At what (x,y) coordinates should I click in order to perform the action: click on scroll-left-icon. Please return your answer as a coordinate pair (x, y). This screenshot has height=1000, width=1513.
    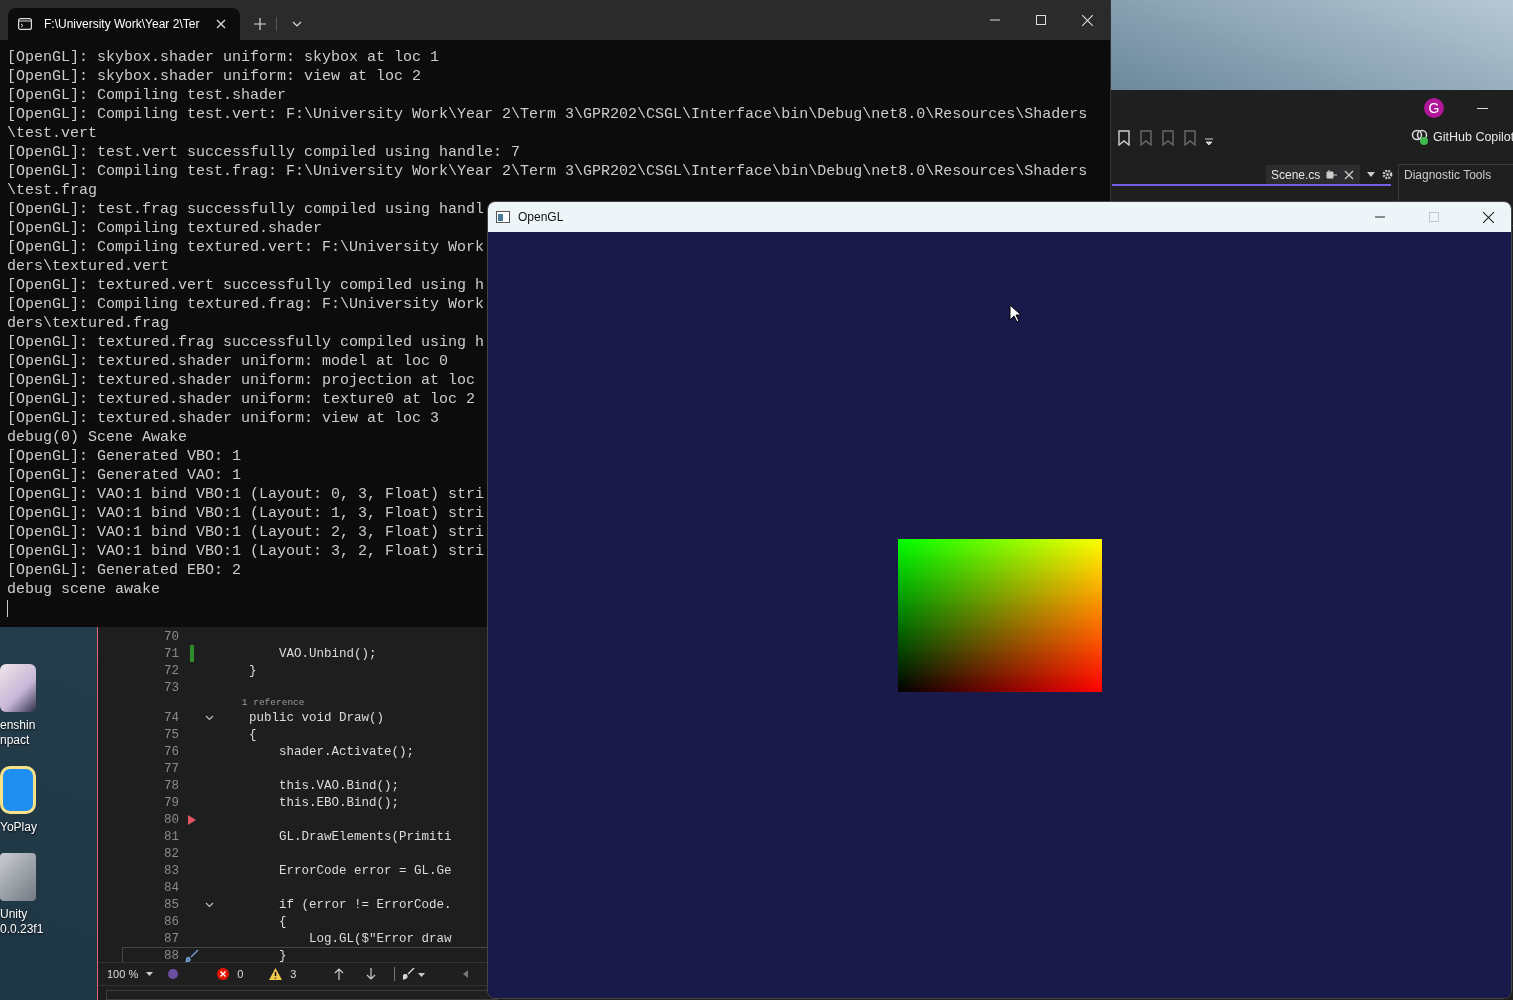
    Looking at the image, I should click on (466, 974).